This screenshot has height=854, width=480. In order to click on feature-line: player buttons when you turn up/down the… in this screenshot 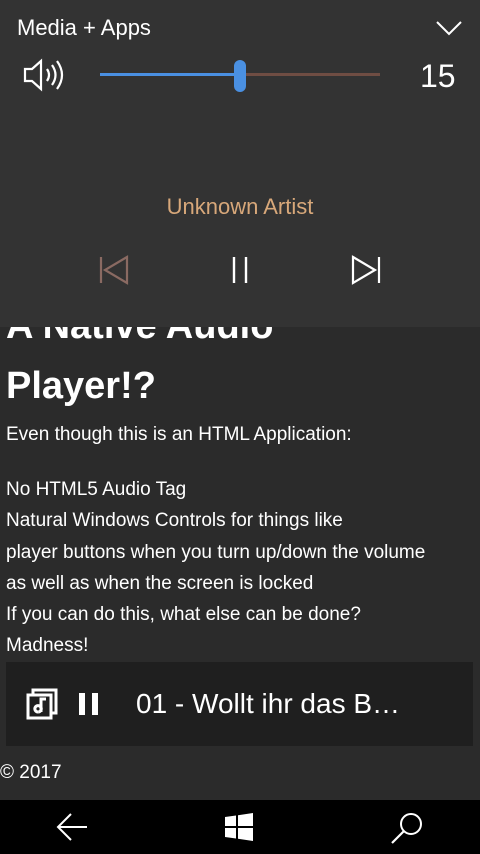, I will do `click(216, 552)`.